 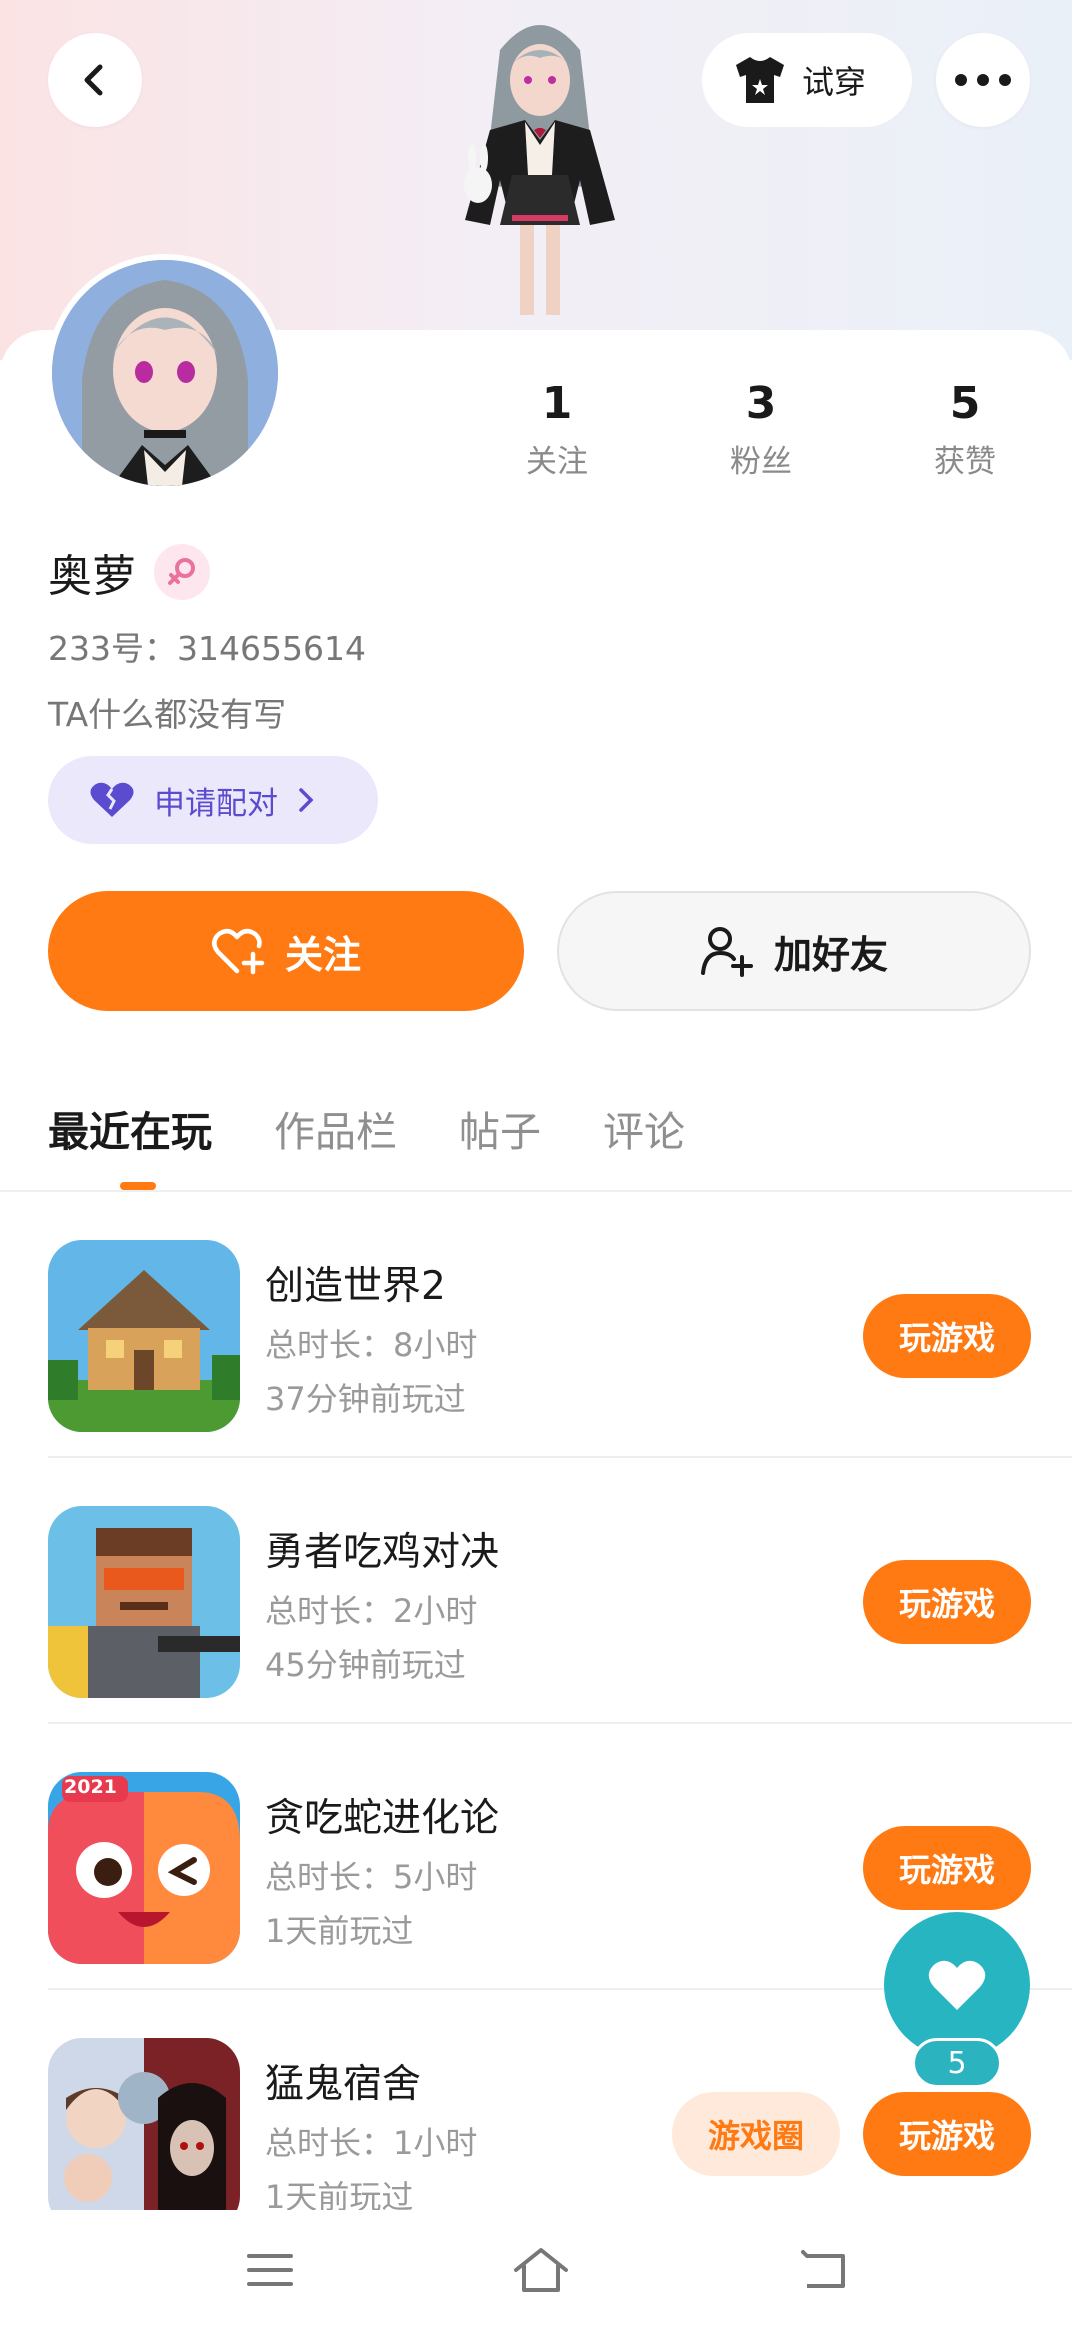 I want to click on back-button, so click(x=95, y=80).